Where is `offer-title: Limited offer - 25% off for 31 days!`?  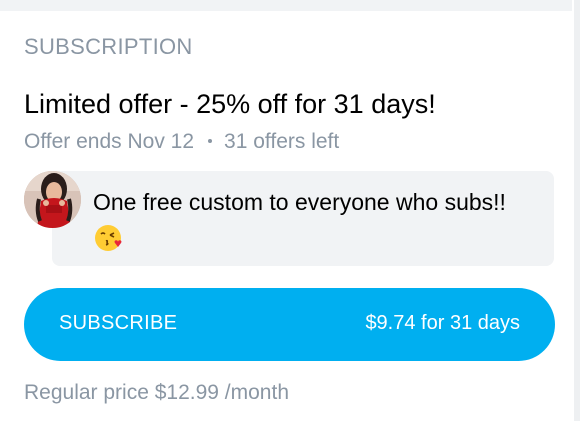
offer-title: Limited offer - 25% off for 31 days! is located at coordinates (230, 104).